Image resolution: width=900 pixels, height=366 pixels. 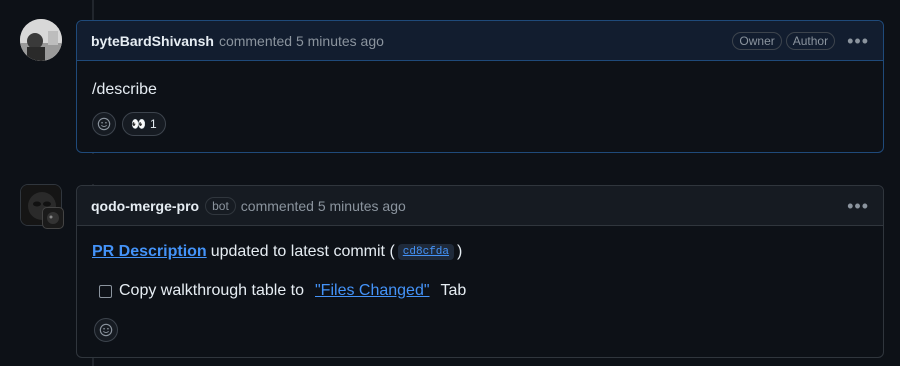 I want to click on app-badge-icon, so click(x=53, y=218).